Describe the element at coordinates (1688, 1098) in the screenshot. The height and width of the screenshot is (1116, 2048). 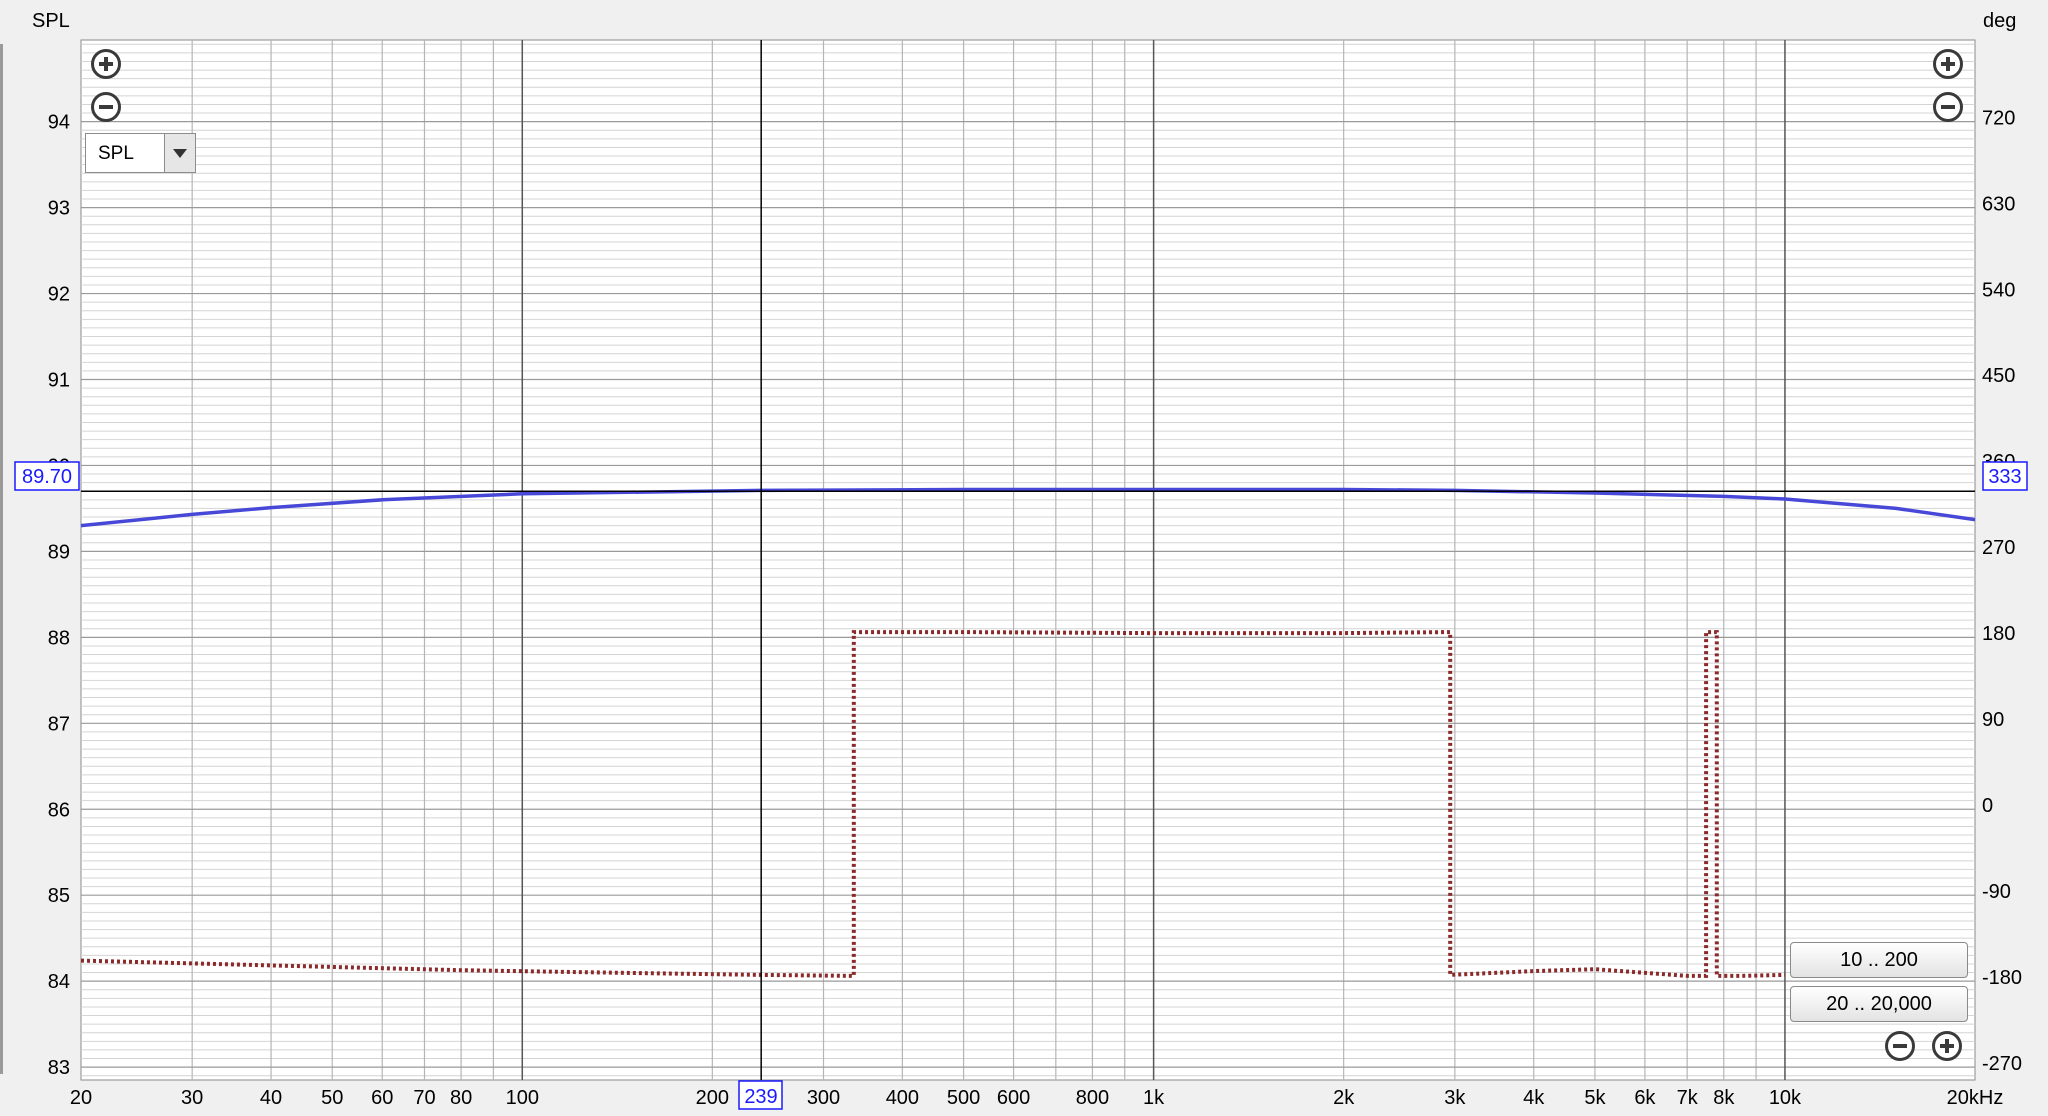
I see `frequency-tick-label: 7k` at that location.